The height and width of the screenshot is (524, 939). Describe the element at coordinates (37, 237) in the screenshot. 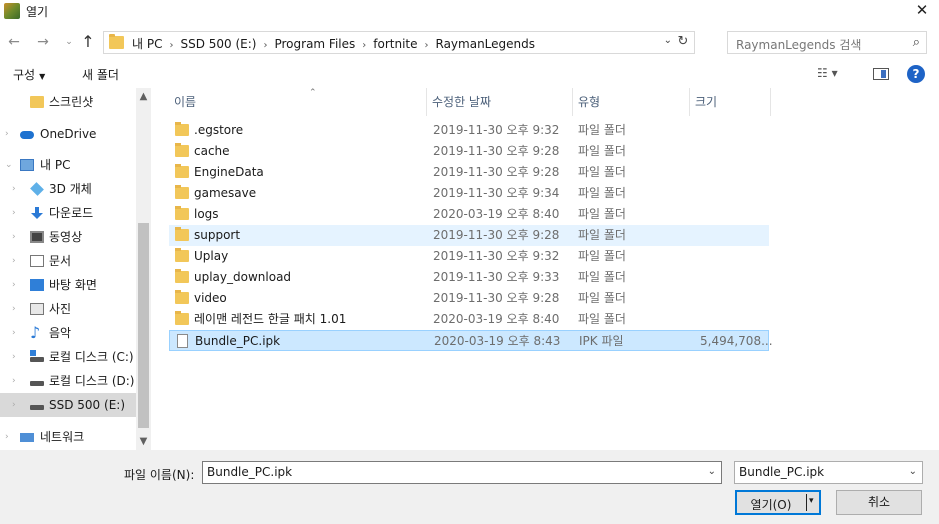

I see `video-icon` at that location.